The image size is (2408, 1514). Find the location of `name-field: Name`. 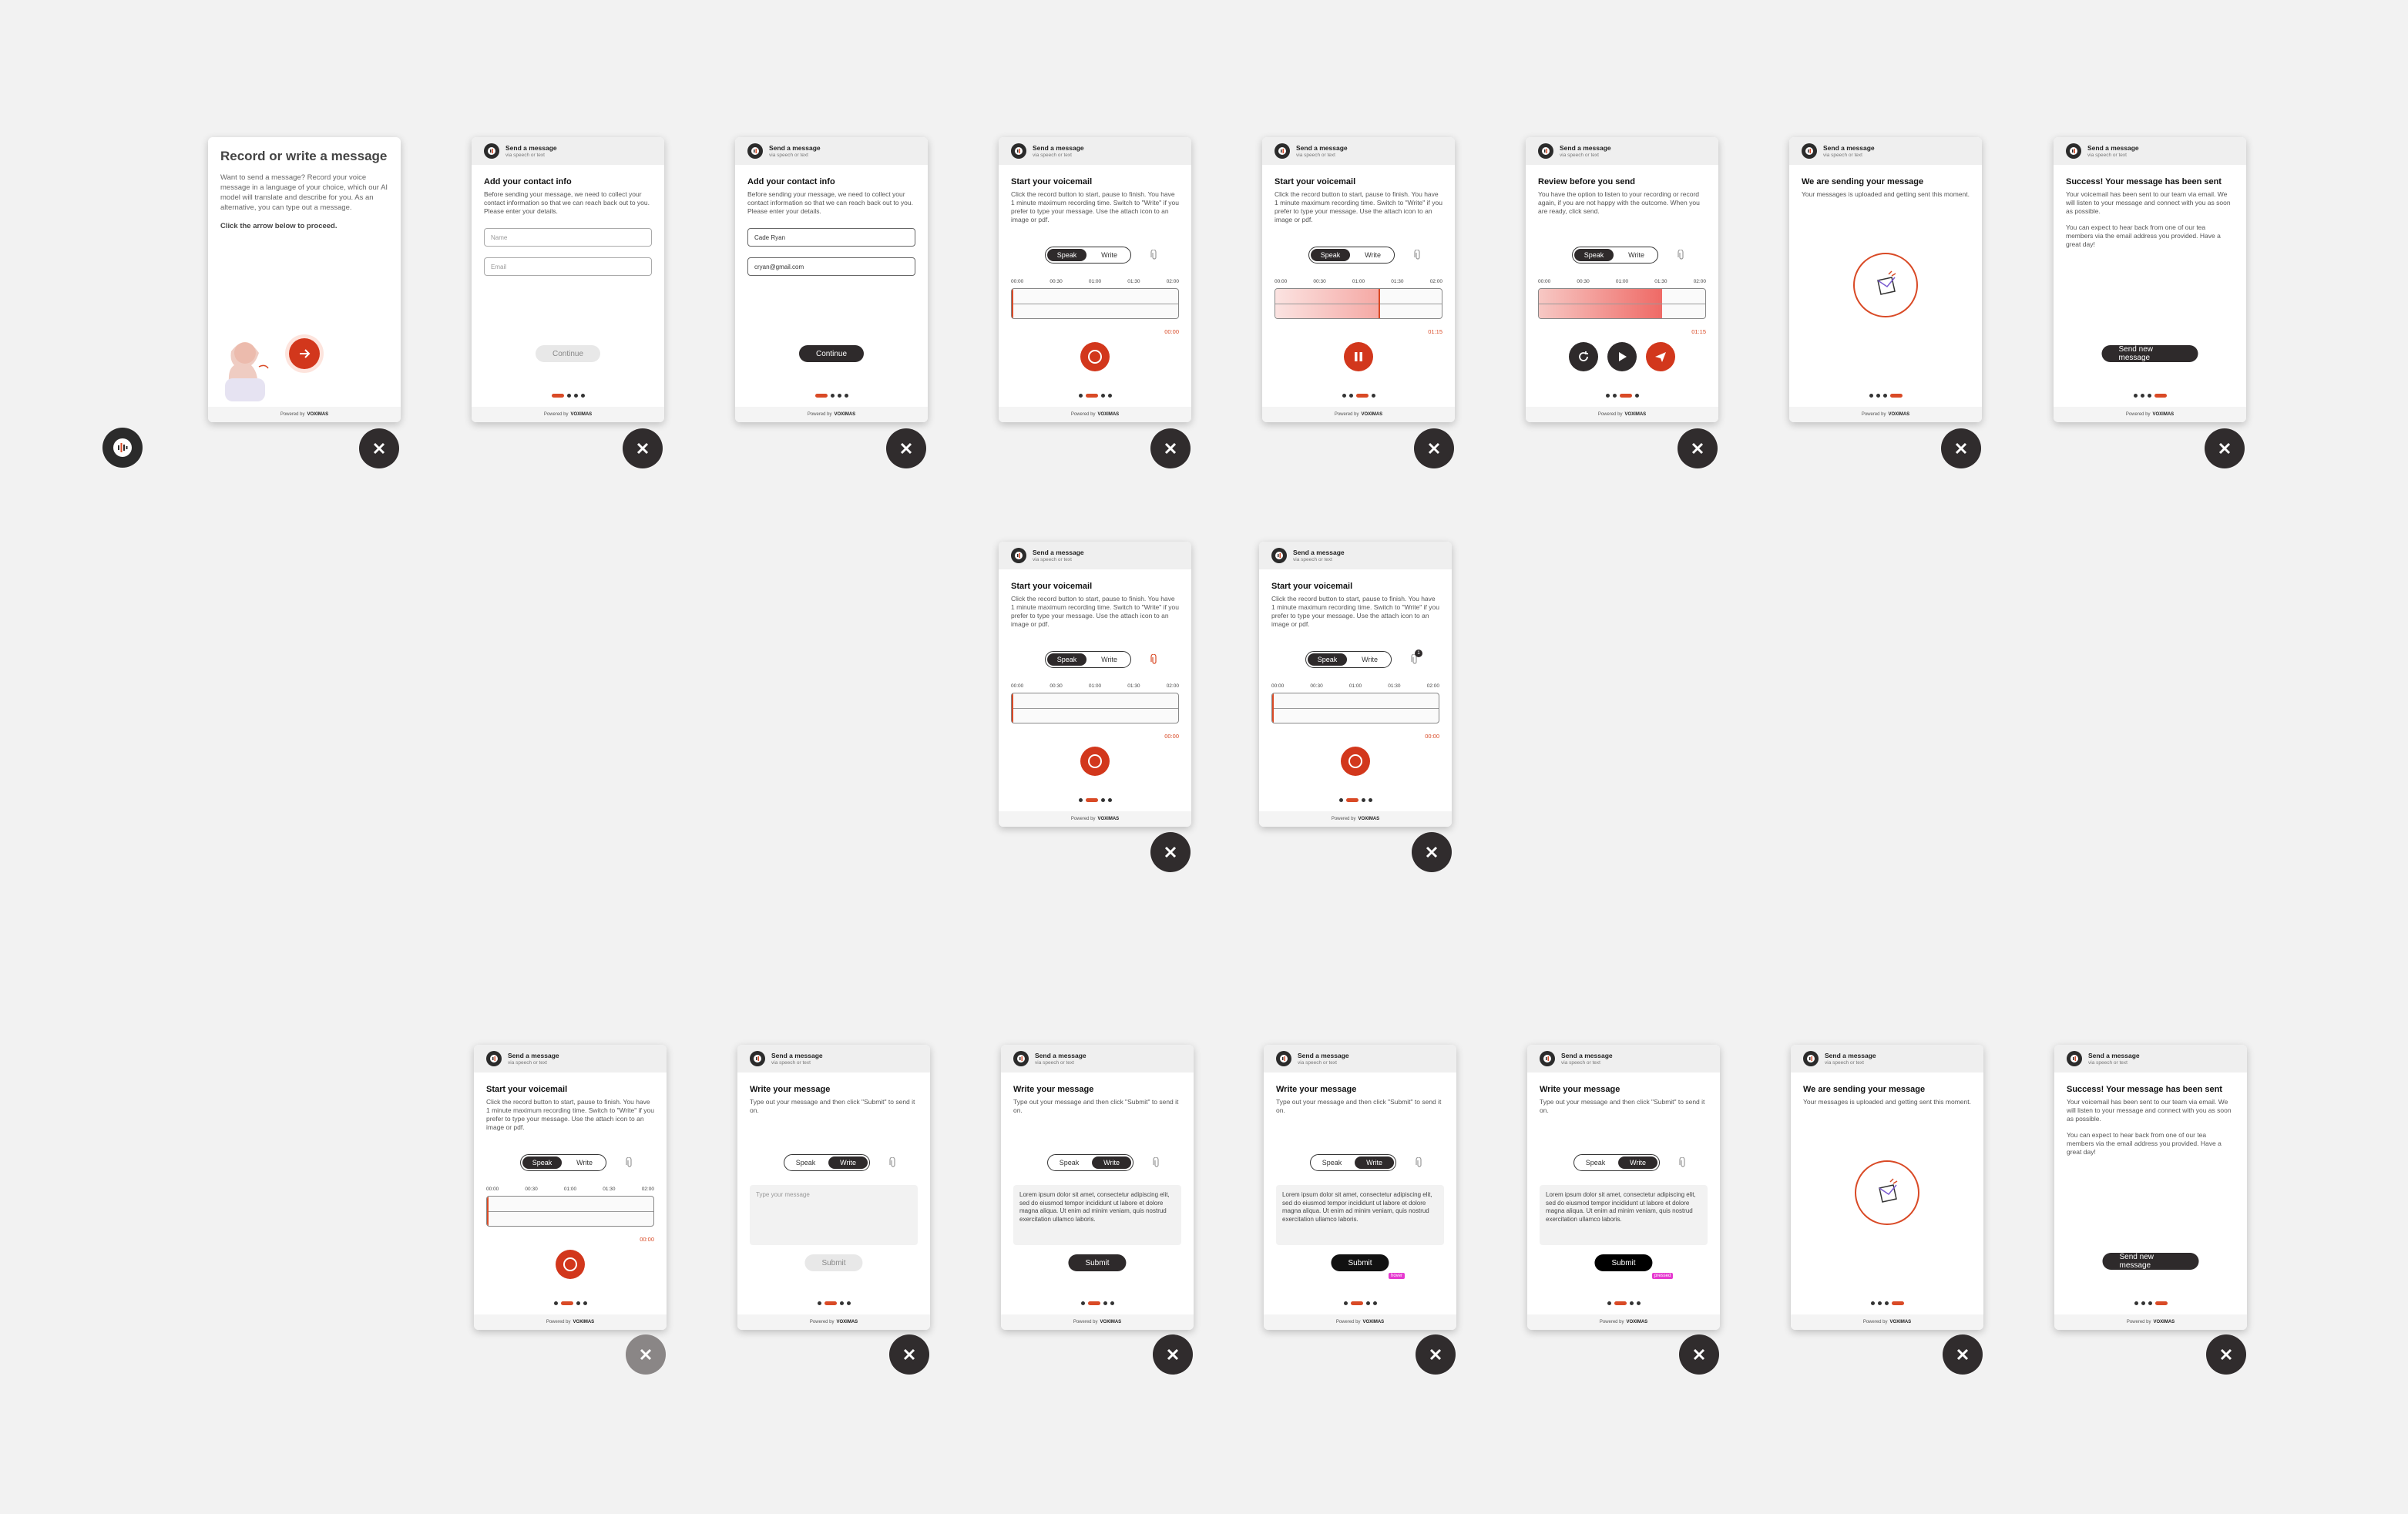

name-field: Name is located at coordinates (568, 237).